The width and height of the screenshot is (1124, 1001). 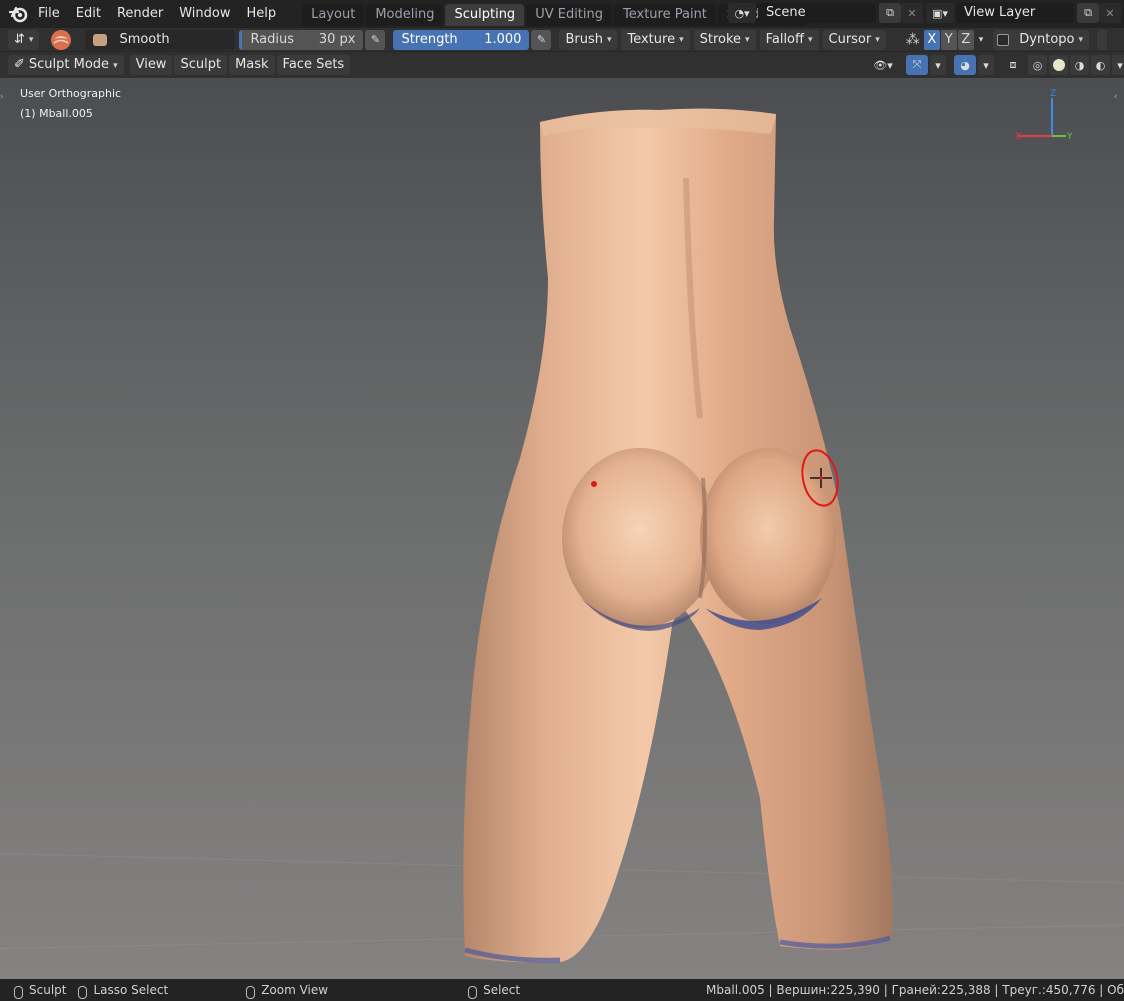 I want to click on blender-logo-icon, so click(x=19, y=14).